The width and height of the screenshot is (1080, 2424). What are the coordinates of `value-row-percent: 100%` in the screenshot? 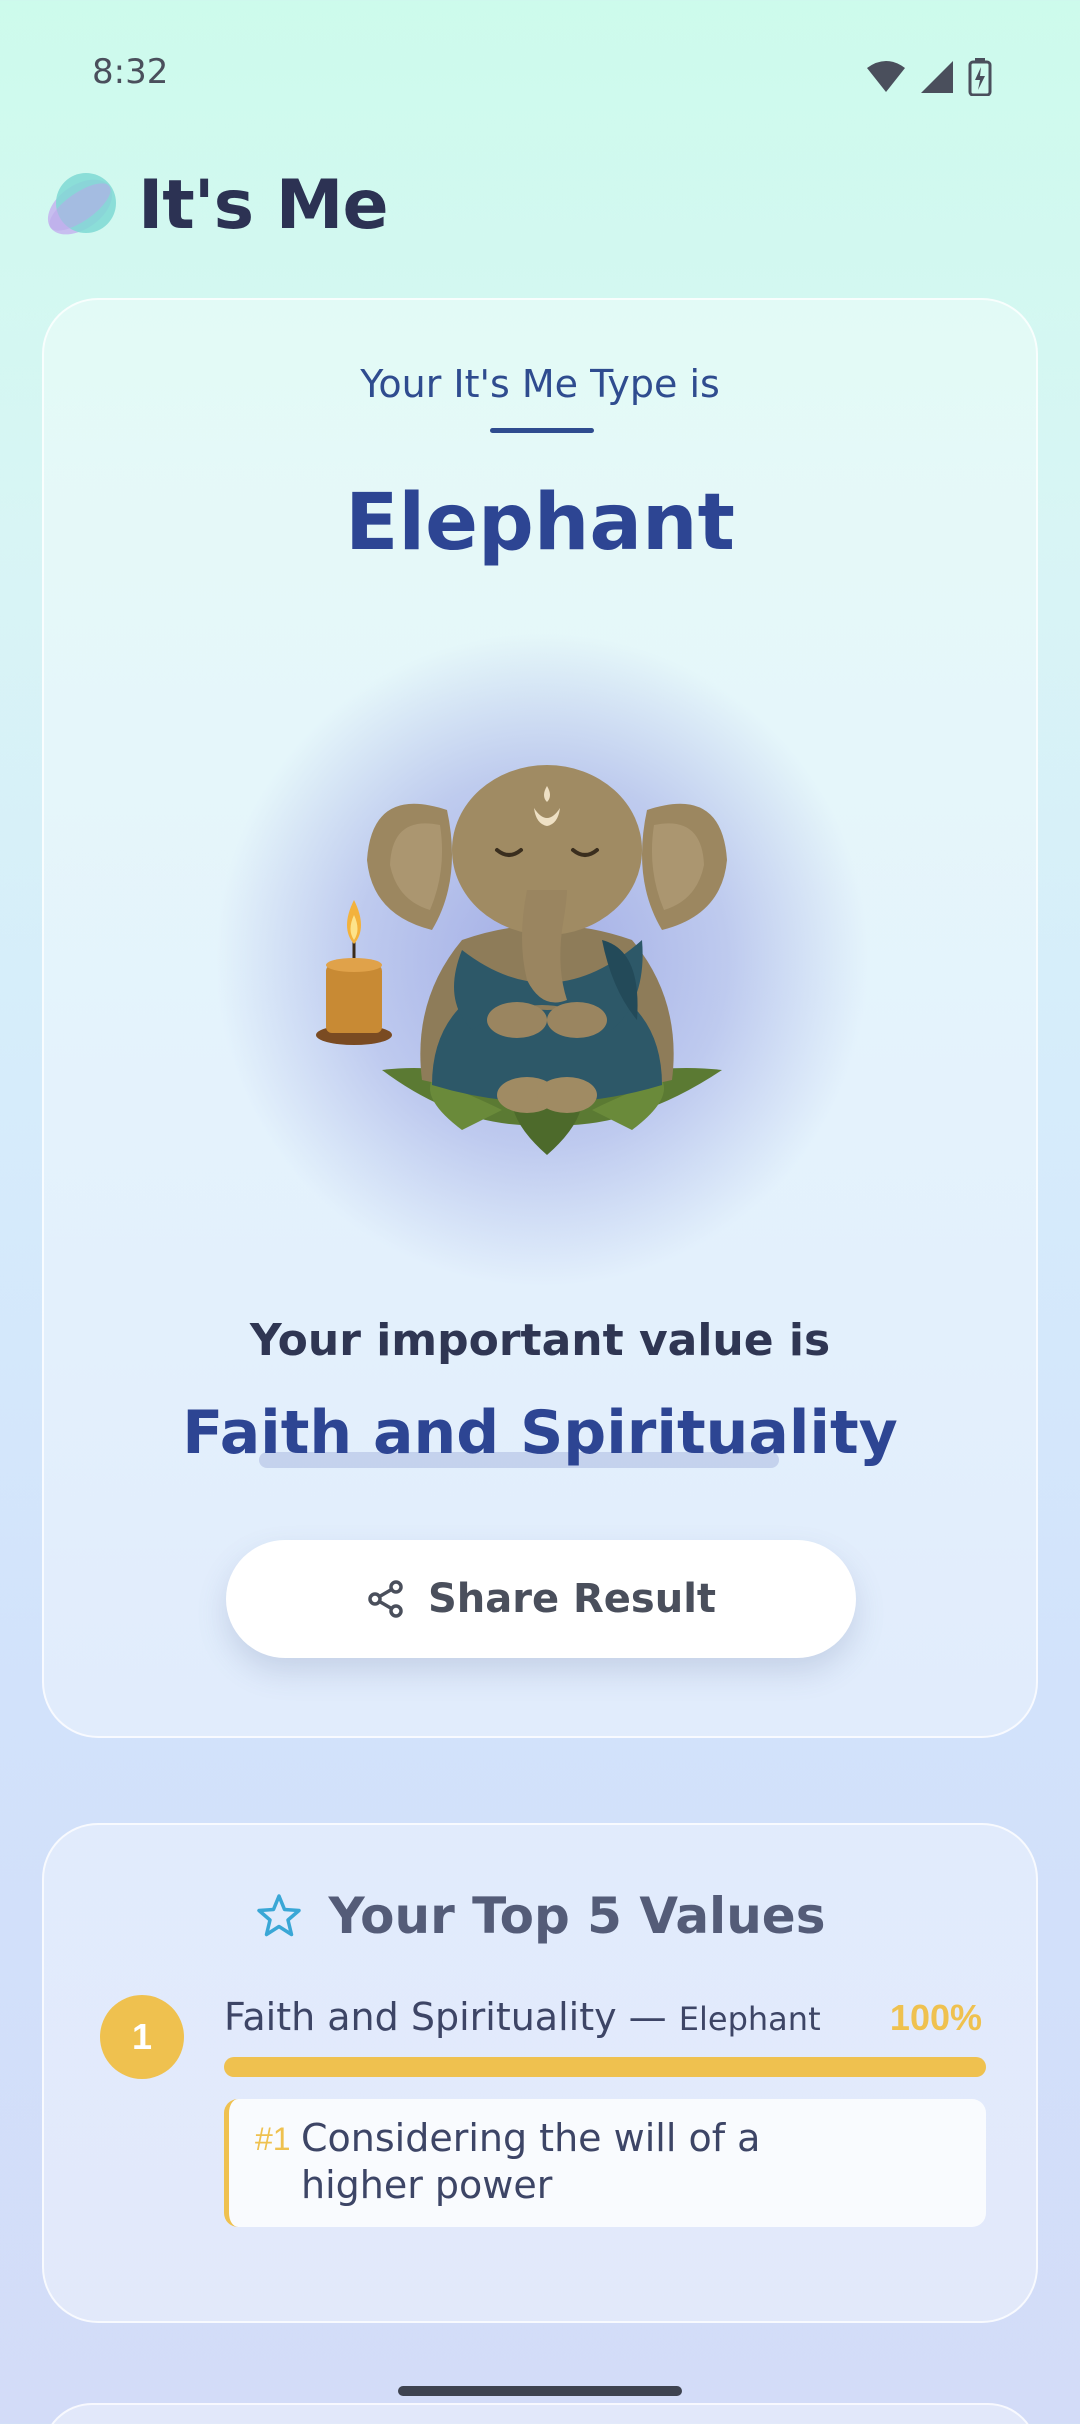 It's located at (935, 2017).